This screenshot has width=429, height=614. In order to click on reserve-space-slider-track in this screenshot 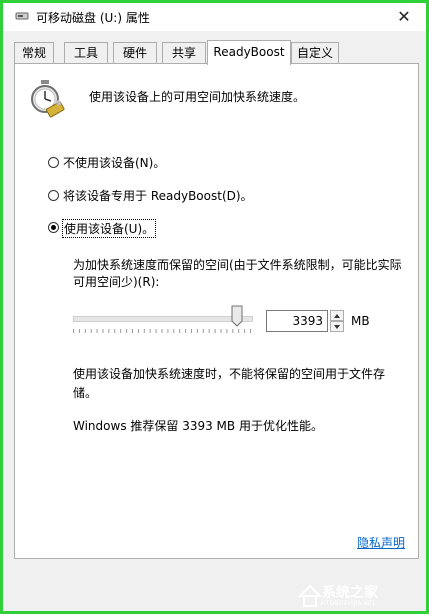, I will do `click(163, 319)`.